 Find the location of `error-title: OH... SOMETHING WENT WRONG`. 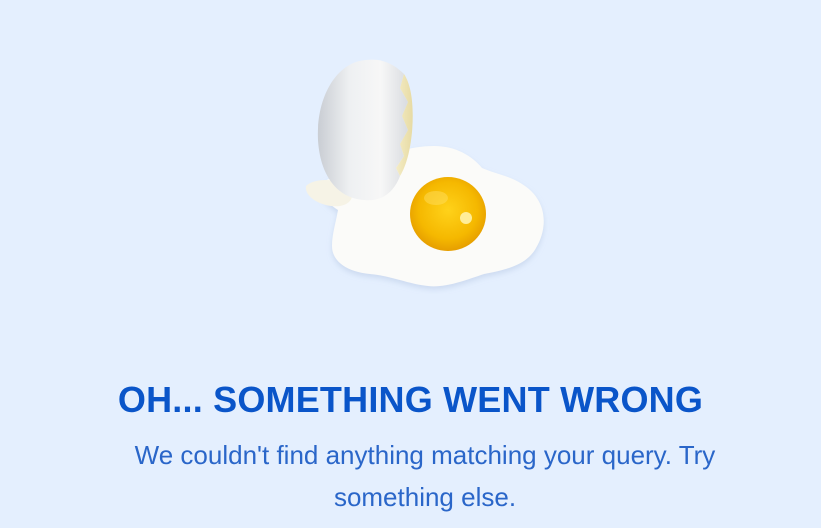

error-title: OH... SOMETHING WENT WRONG is located at coordinates (410, 399).